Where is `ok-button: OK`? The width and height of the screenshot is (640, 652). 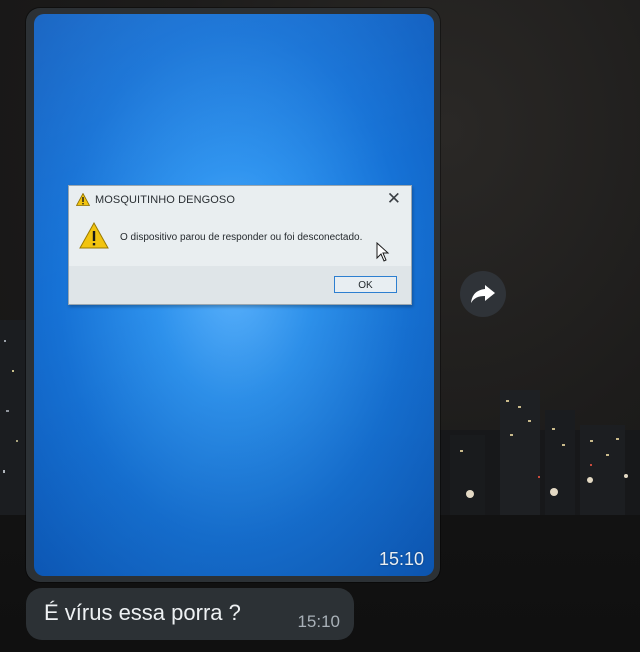
ok-button: OK is located at coordinates (365, 284).